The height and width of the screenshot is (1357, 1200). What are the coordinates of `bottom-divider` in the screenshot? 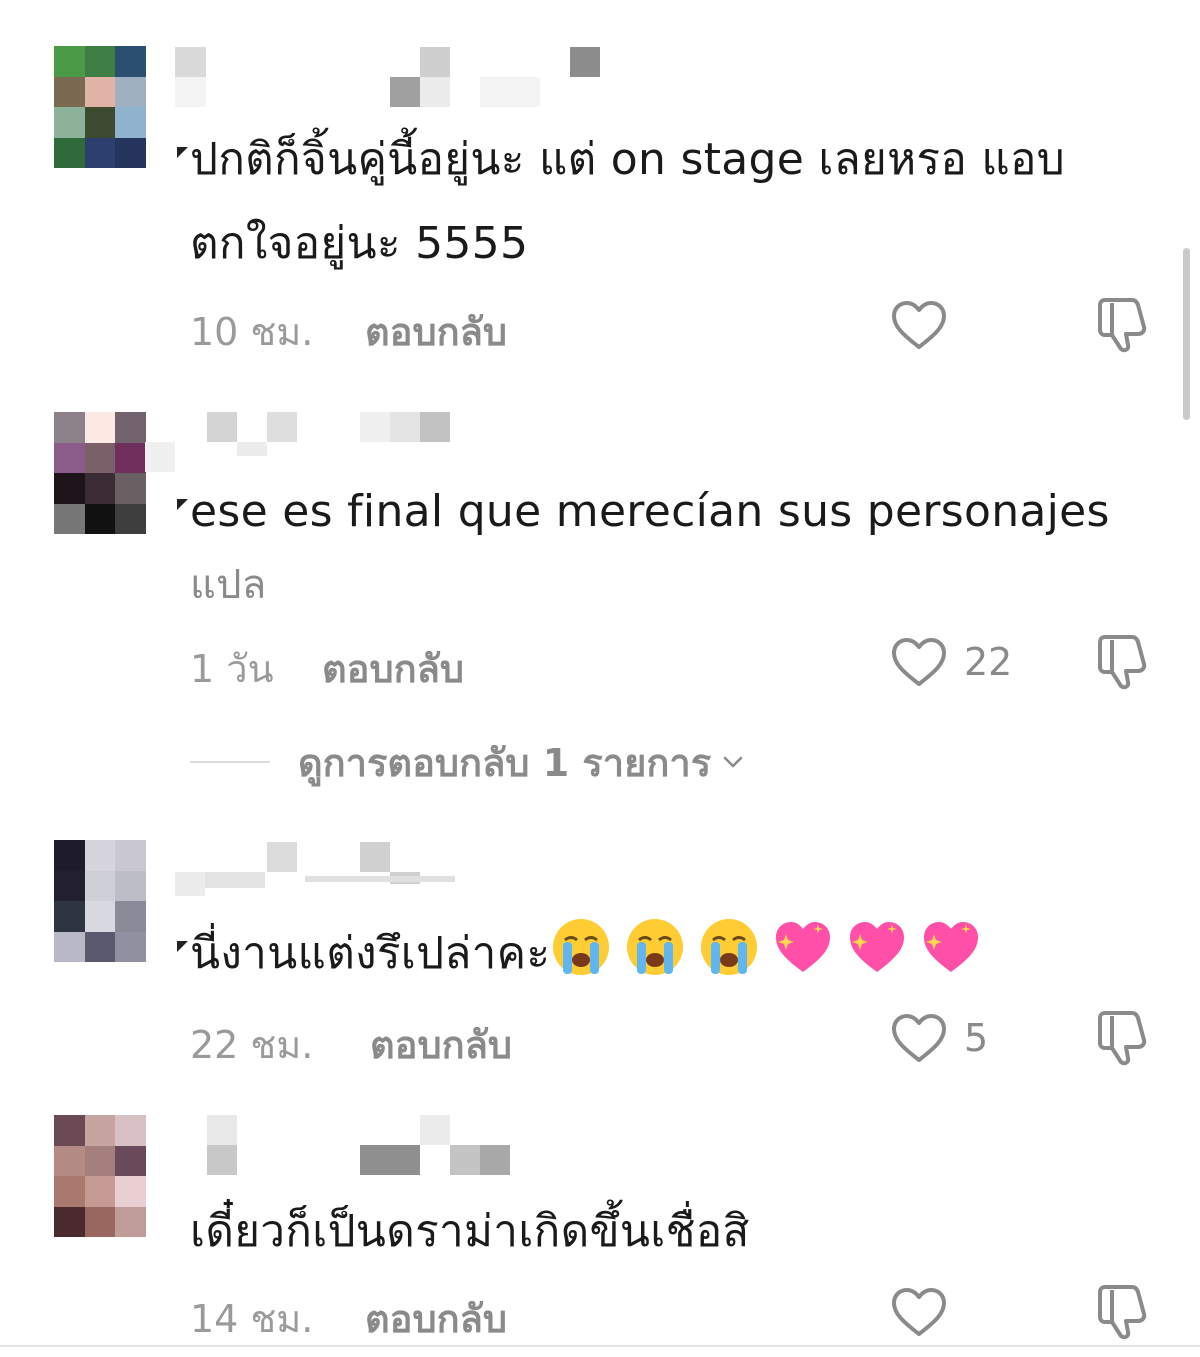 It's located at (600, 1346).